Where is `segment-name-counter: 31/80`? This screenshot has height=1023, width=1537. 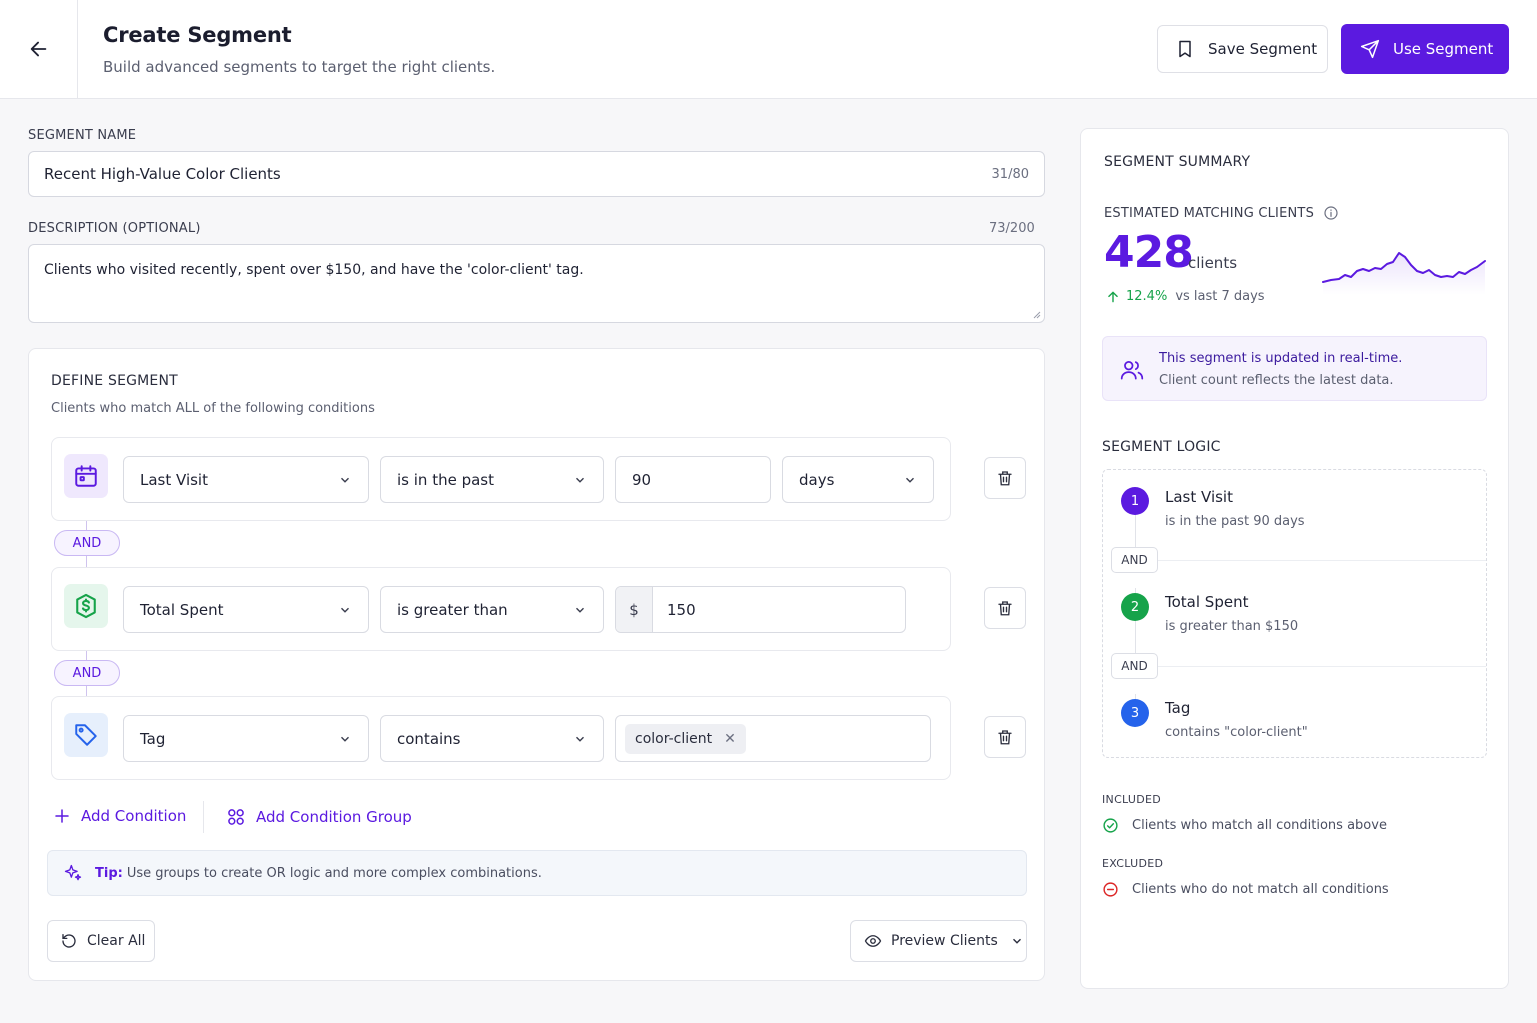 segment-name-counter: 31/80 is located at coordinates (1010, 174).